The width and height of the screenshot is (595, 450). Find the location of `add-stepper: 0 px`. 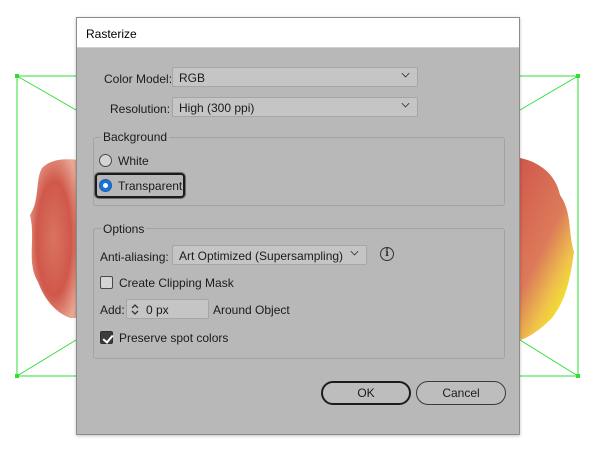

add-stepper: 0 px is located at coordinates (167, 309).